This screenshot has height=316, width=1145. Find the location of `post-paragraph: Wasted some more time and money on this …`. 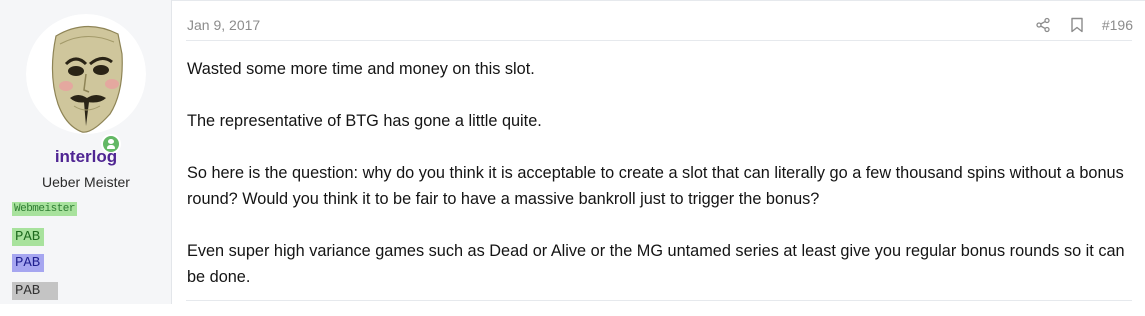

post-paragraph: Wasted some more time and money on this … is located at coordinates (361, 69).